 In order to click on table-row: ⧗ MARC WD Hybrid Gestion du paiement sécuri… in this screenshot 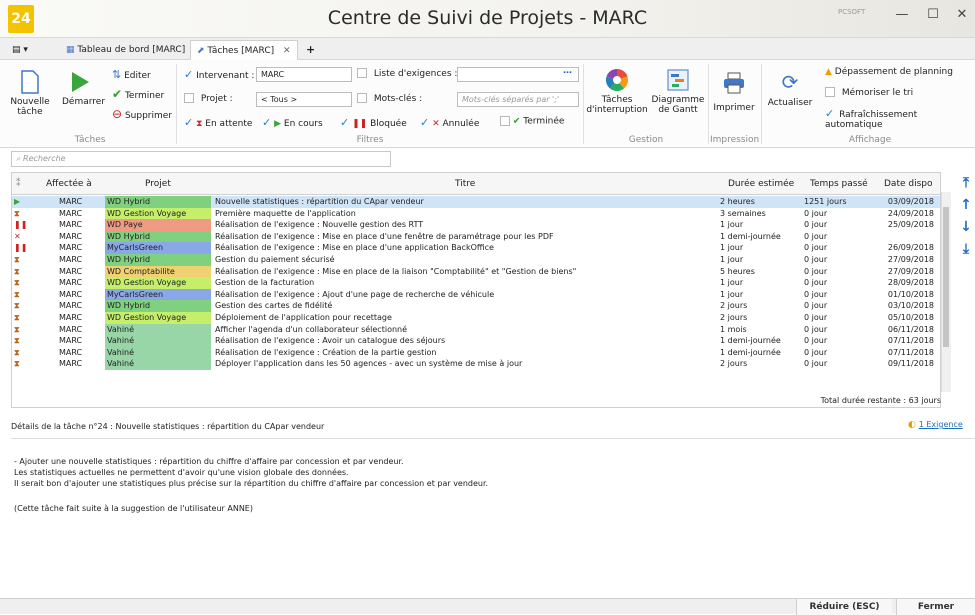, I will do `click(476, 260)`.